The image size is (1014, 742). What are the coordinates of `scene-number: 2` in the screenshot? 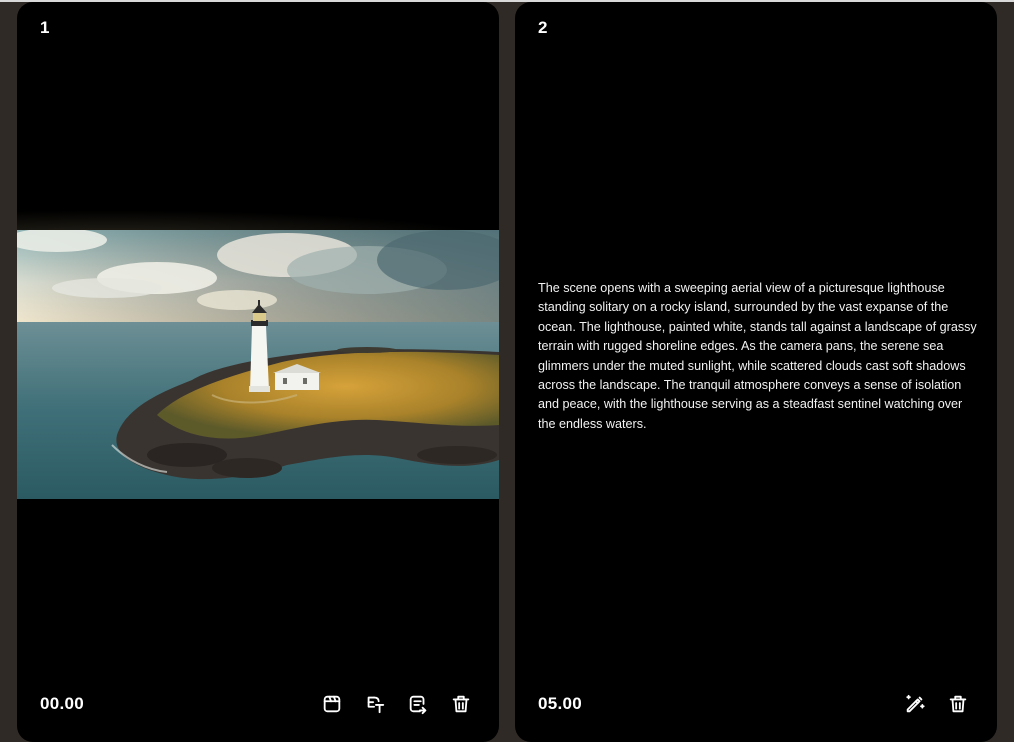 It's located at (543, 27).